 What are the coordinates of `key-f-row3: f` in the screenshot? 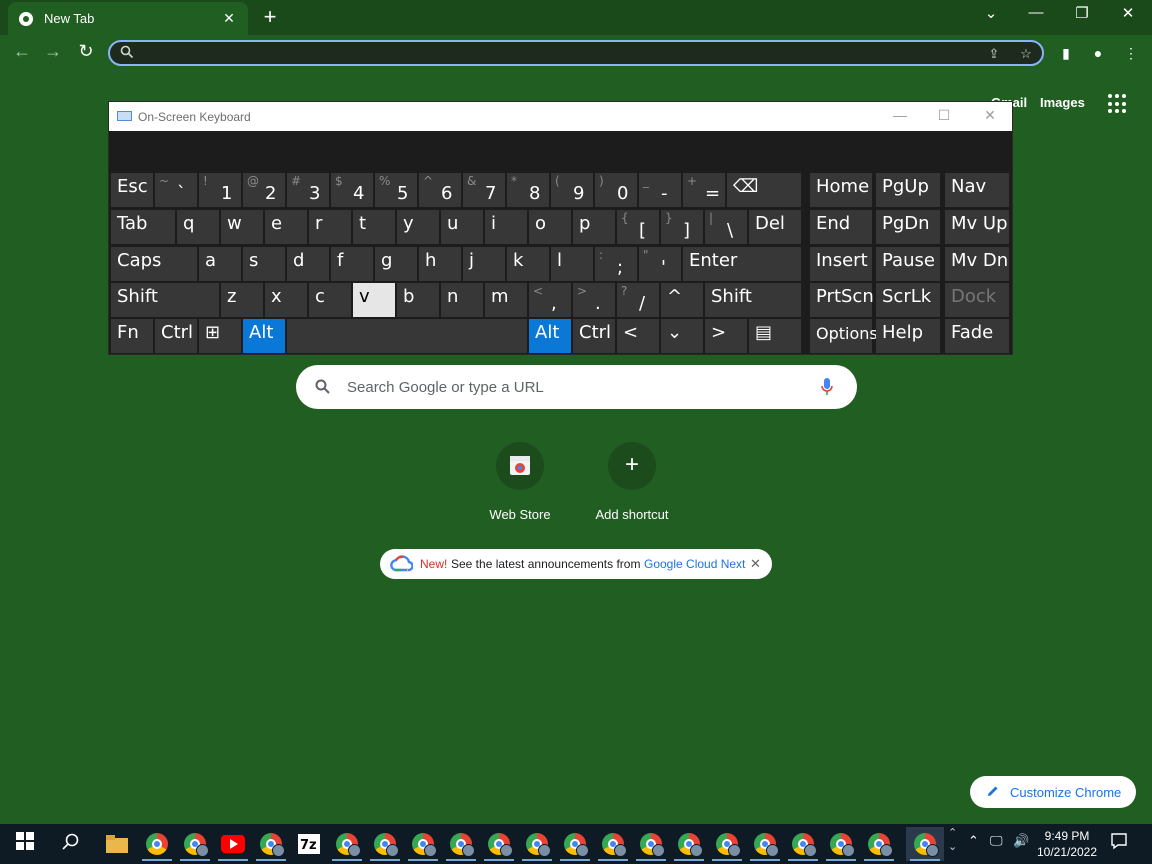 It's located at (352, 264).